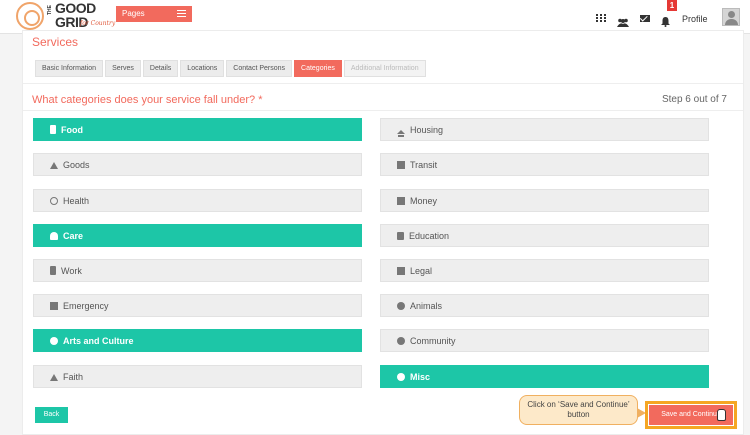  Describe the element at coordinates (645, 18) in the screenshot. I see `mail-icon` at that location.